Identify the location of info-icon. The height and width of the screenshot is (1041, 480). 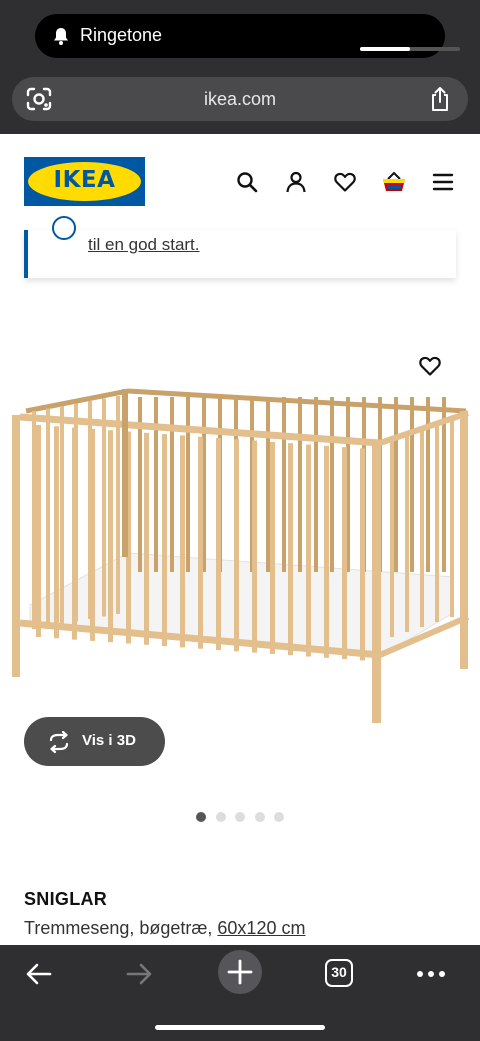
(64, 228).